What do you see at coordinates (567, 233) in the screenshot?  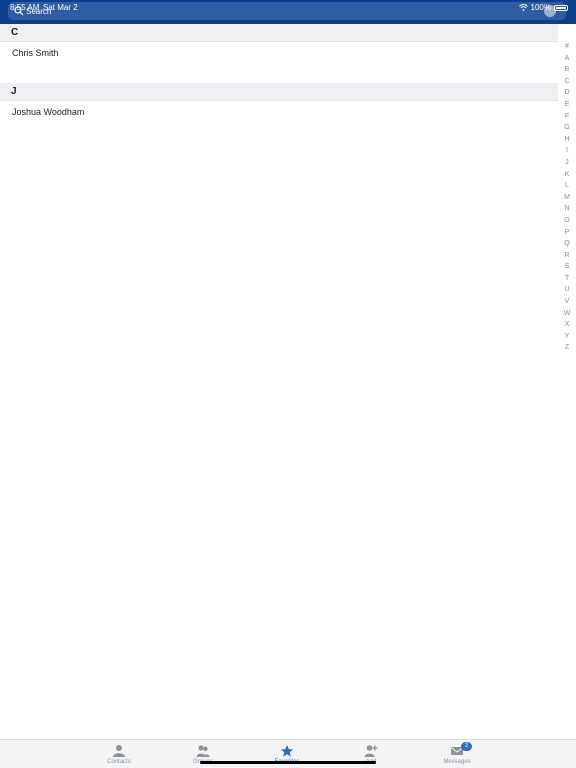 I see `index-letter: P` at bounding box center [567, 233].